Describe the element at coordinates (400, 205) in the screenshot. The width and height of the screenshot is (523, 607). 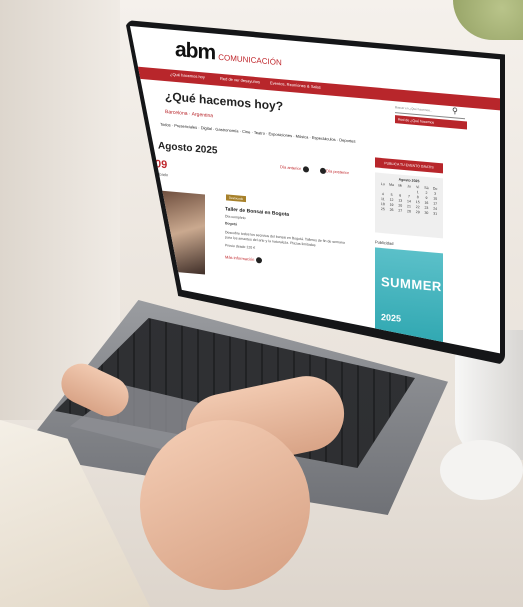
I see `calendar-day: 20` at that location.